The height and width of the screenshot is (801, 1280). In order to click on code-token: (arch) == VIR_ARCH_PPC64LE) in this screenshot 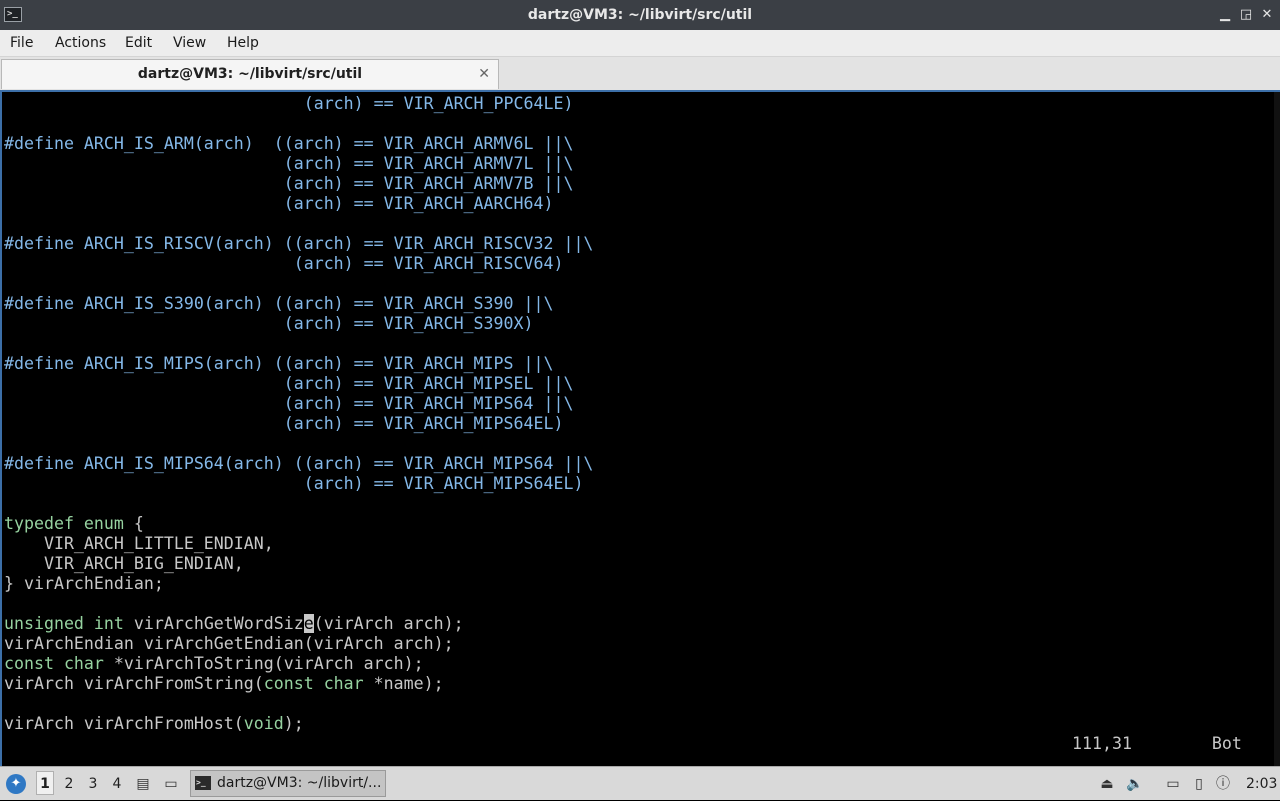, I will do `click(289, 103)`.